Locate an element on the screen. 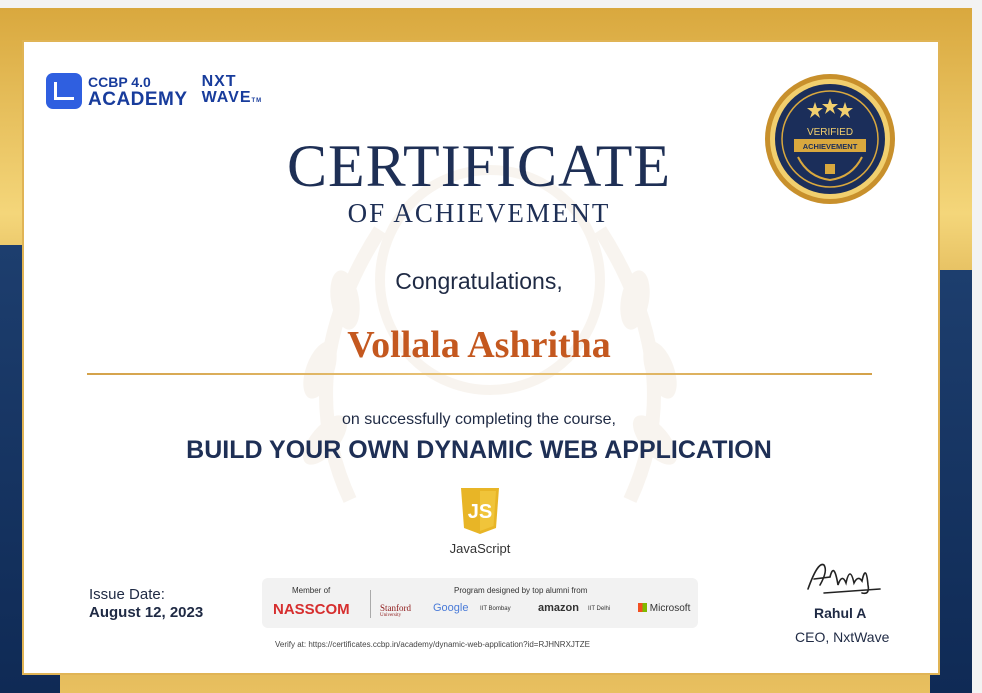 The width and height of the screenshot is (982, 693). ccbp-logo-icon is located at coordinates (64, 91).